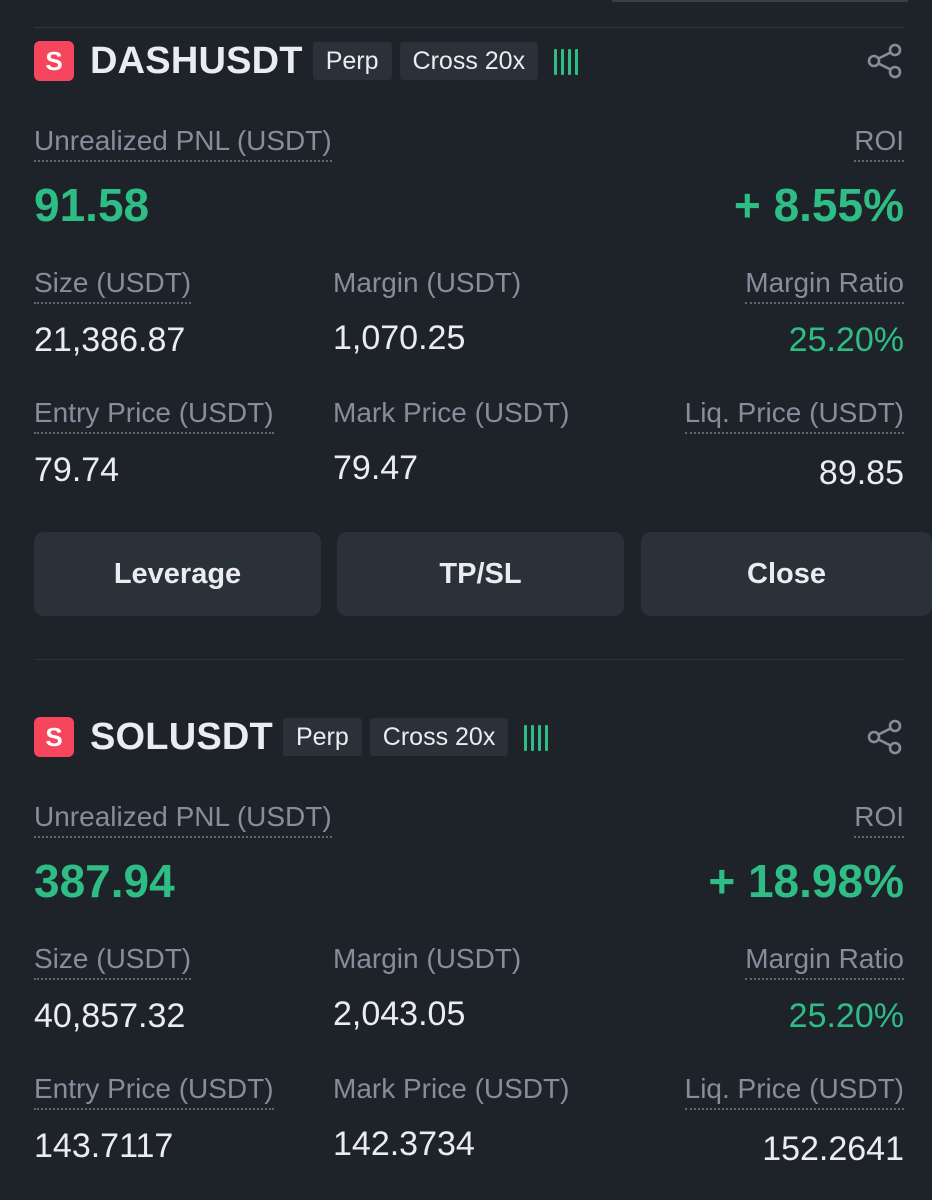  I want to click on close-position-button: Close, so click(786, 574).